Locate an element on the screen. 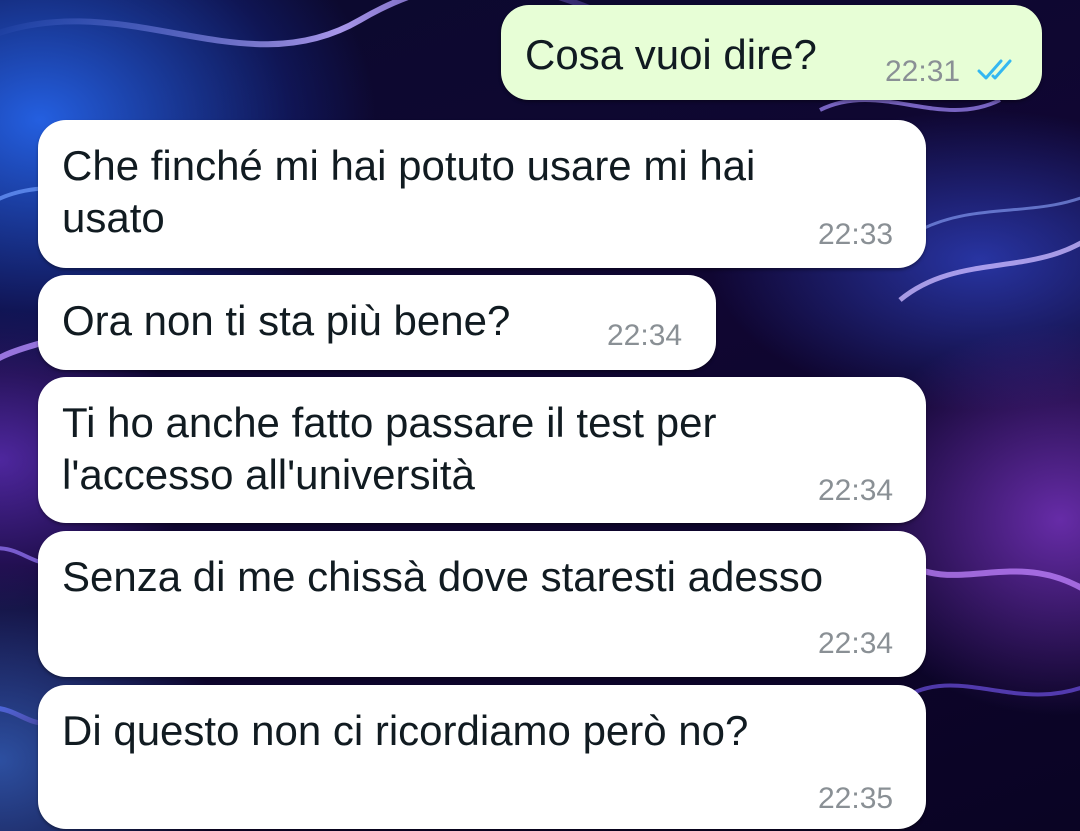  message-text: Di questo non ci ricordiamo però no? is located at coordinates (405, 730).